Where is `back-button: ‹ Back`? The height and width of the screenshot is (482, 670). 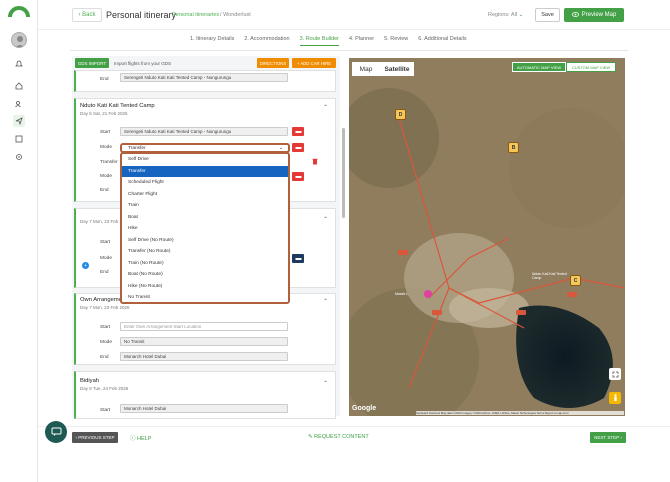 back-button: ‹ Back is located at coordinates (87, 15).